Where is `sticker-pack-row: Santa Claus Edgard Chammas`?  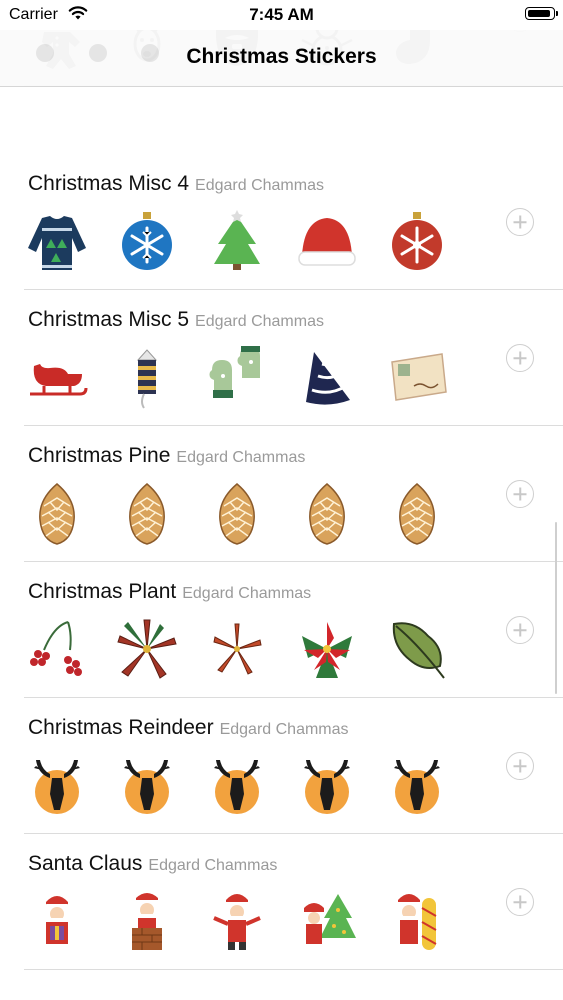
sticker-pack-row: Santa Claus Edgard Chammas is located at coordinates (281, 902).